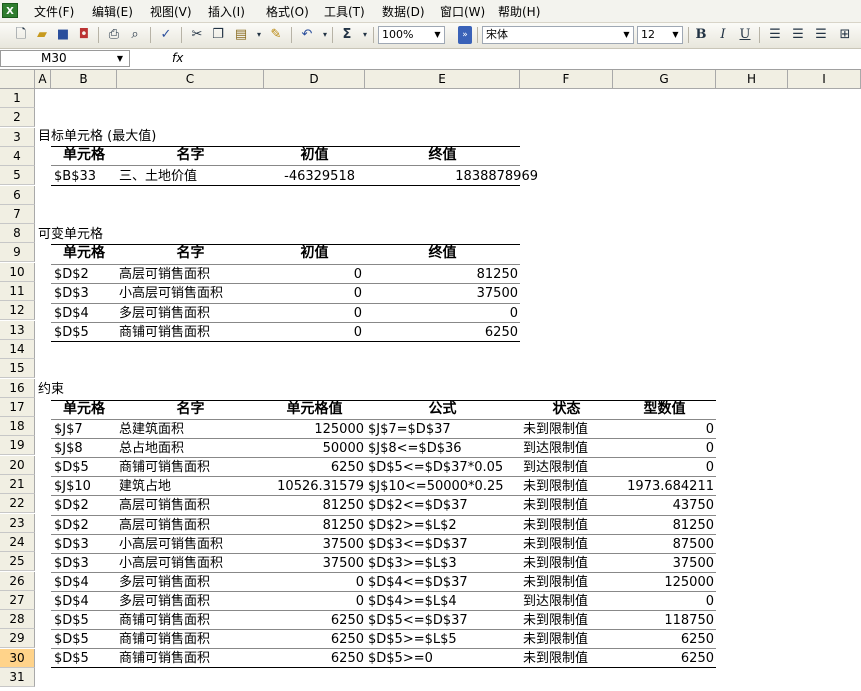  What do you see at coordinates (693, 544) in the screenshot?
I see `constraint-cell-slack: 87500` at bounding box center [693, 544].